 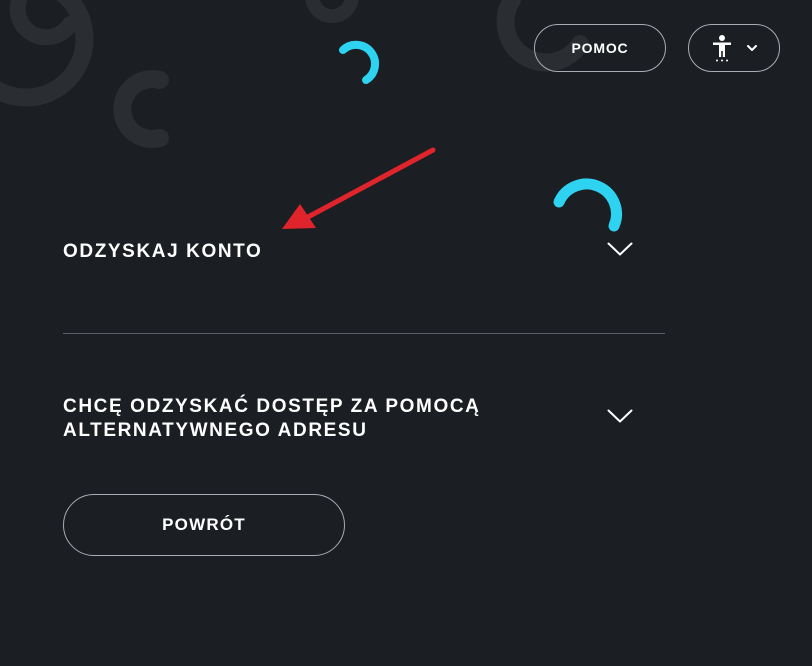 What do you see at coordinates (364, 253) in the screenshot?
I see `accordion-recover-account: ODZYSKAJ KONTO` at bounding box center [364, 253].